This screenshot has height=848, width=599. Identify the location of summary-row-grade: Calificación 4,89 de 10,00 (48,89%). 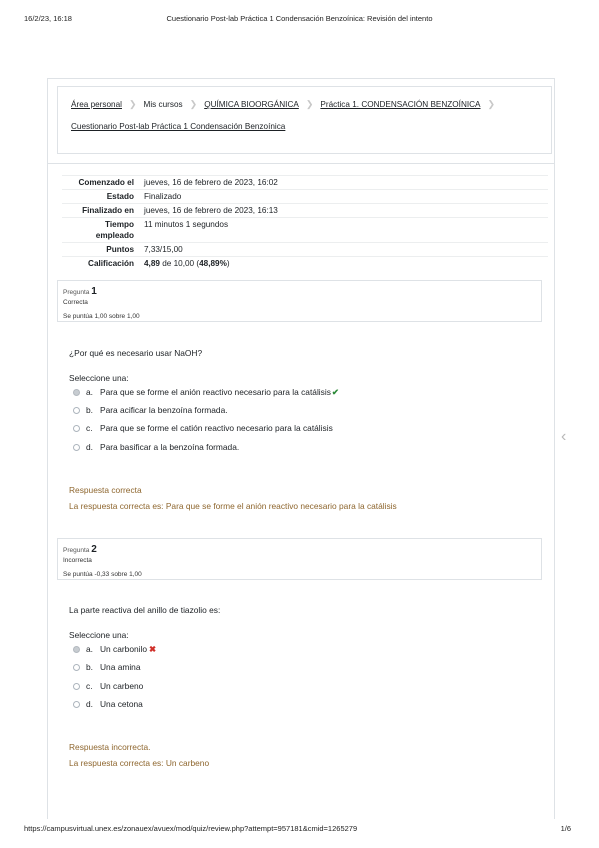
(305, 263).